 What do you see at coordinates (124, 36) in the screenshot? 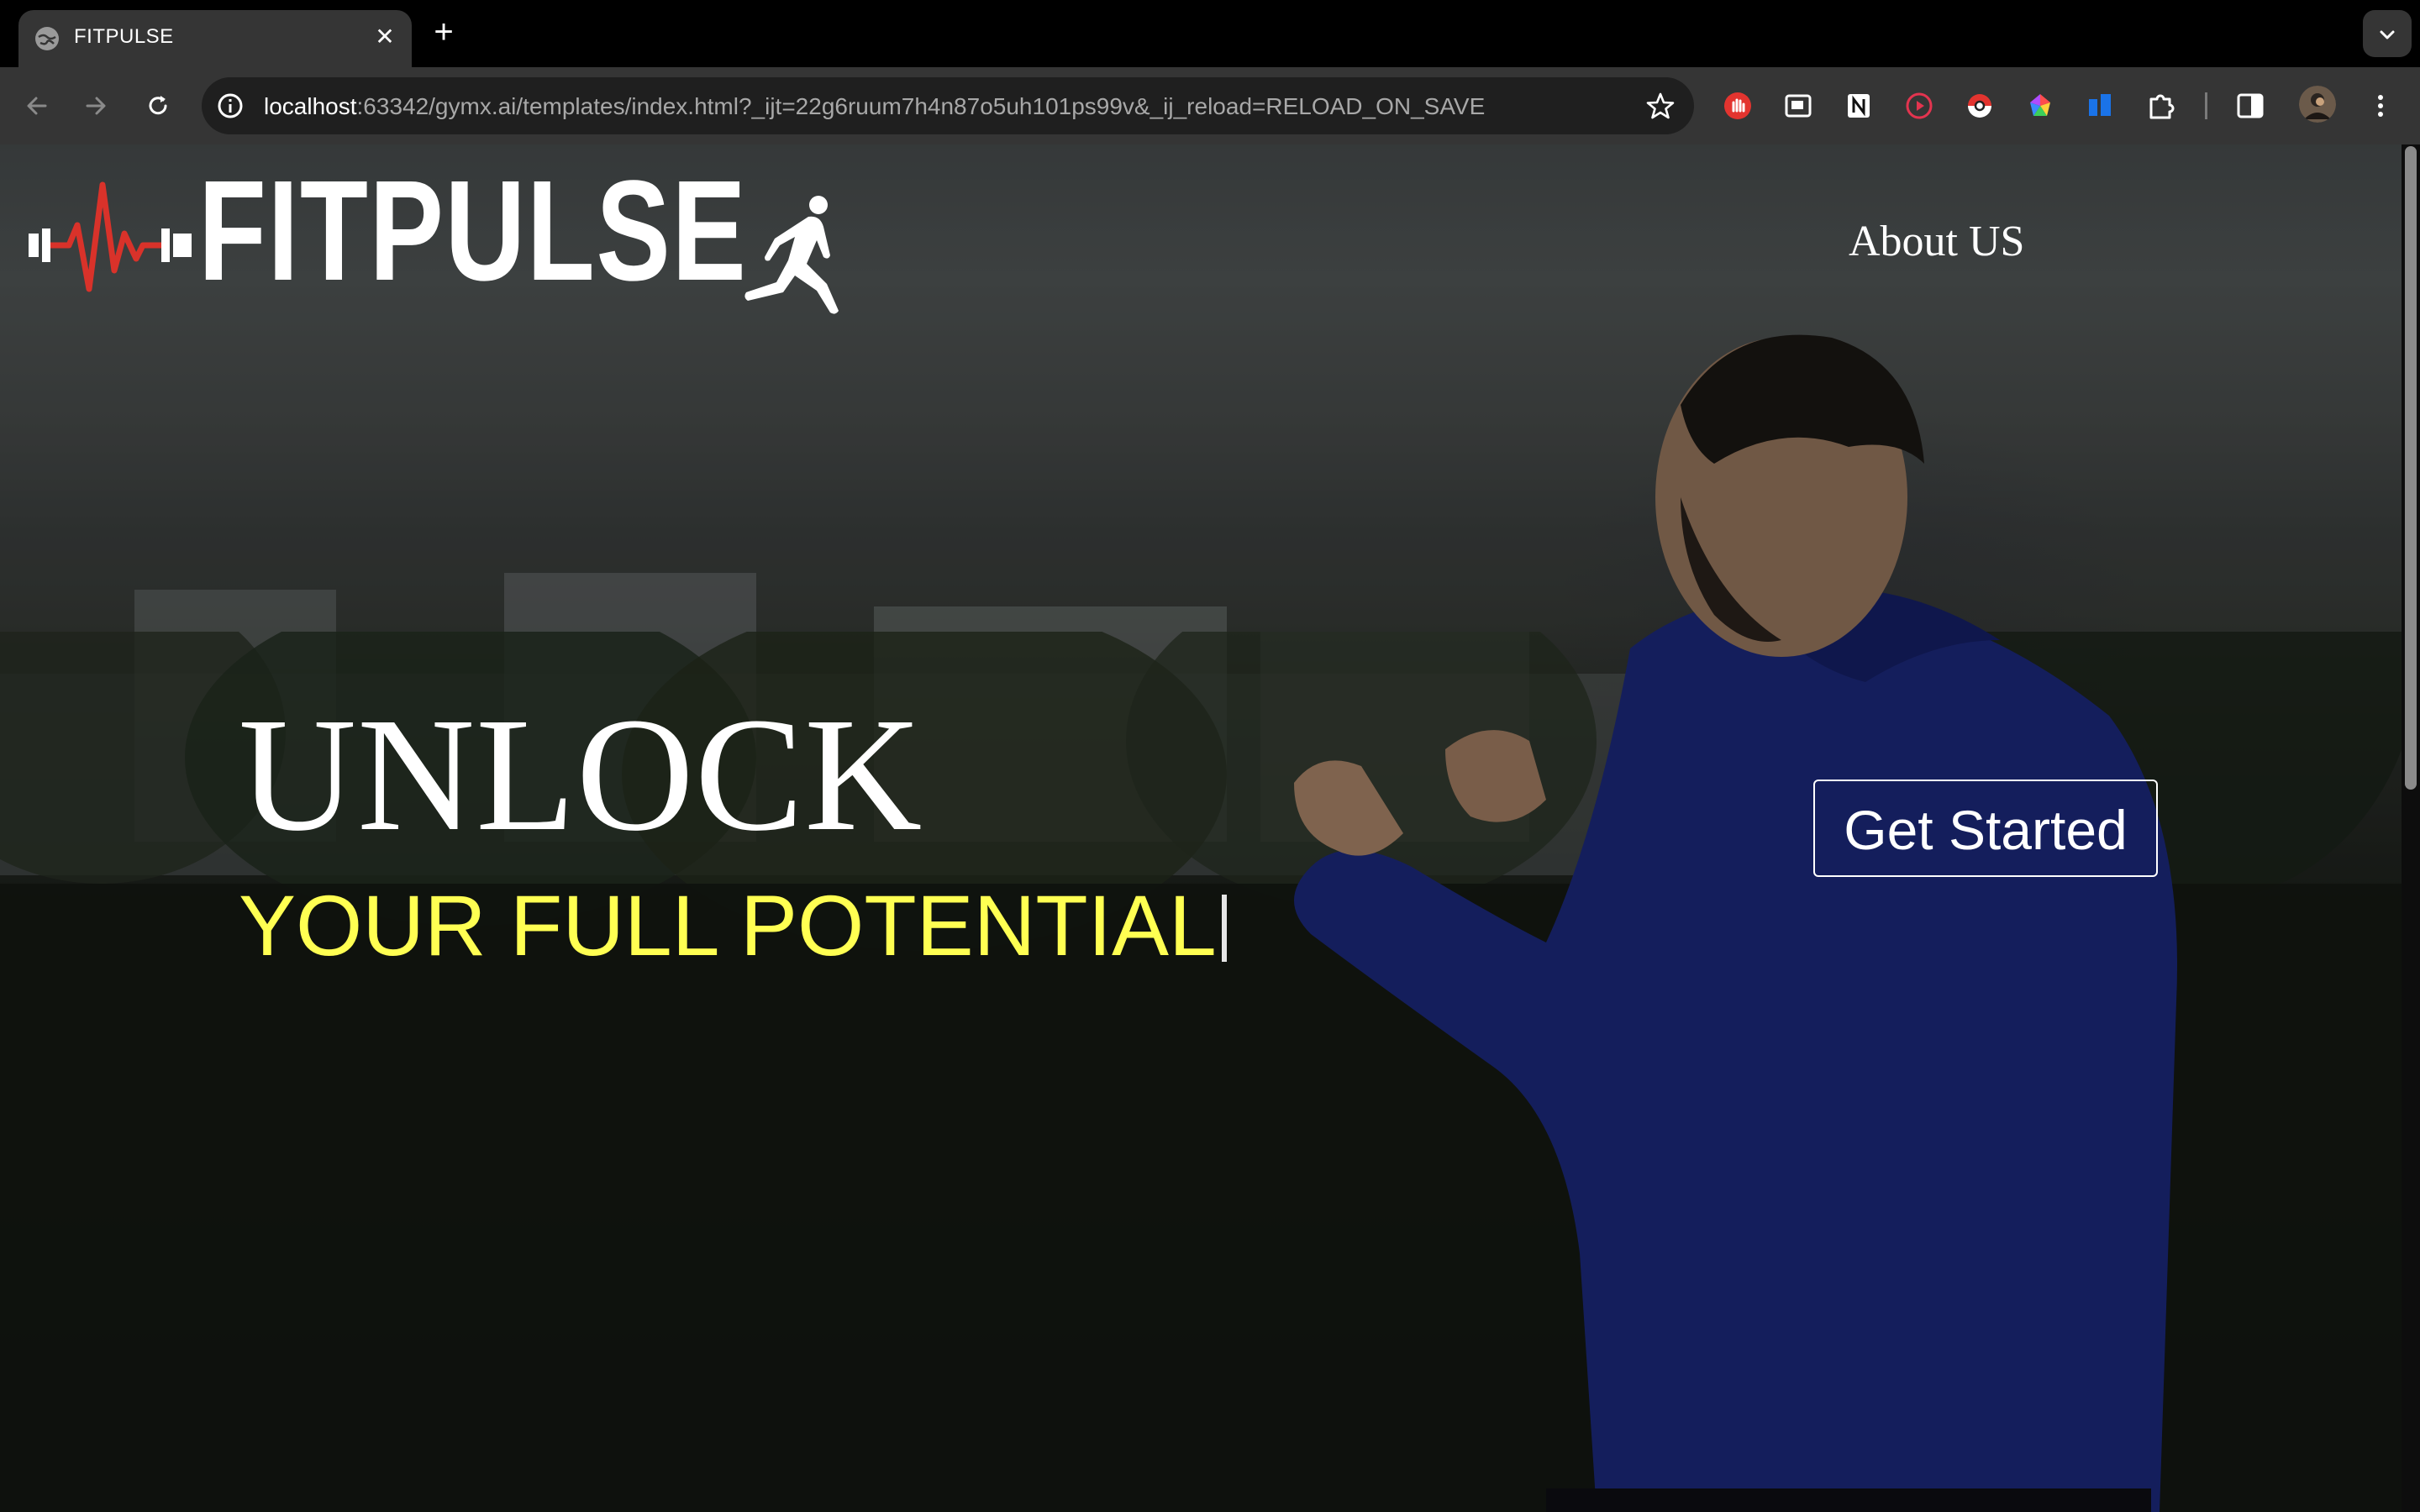
I see `tab-title: FITPULSE` at bounding box center [124, 36].